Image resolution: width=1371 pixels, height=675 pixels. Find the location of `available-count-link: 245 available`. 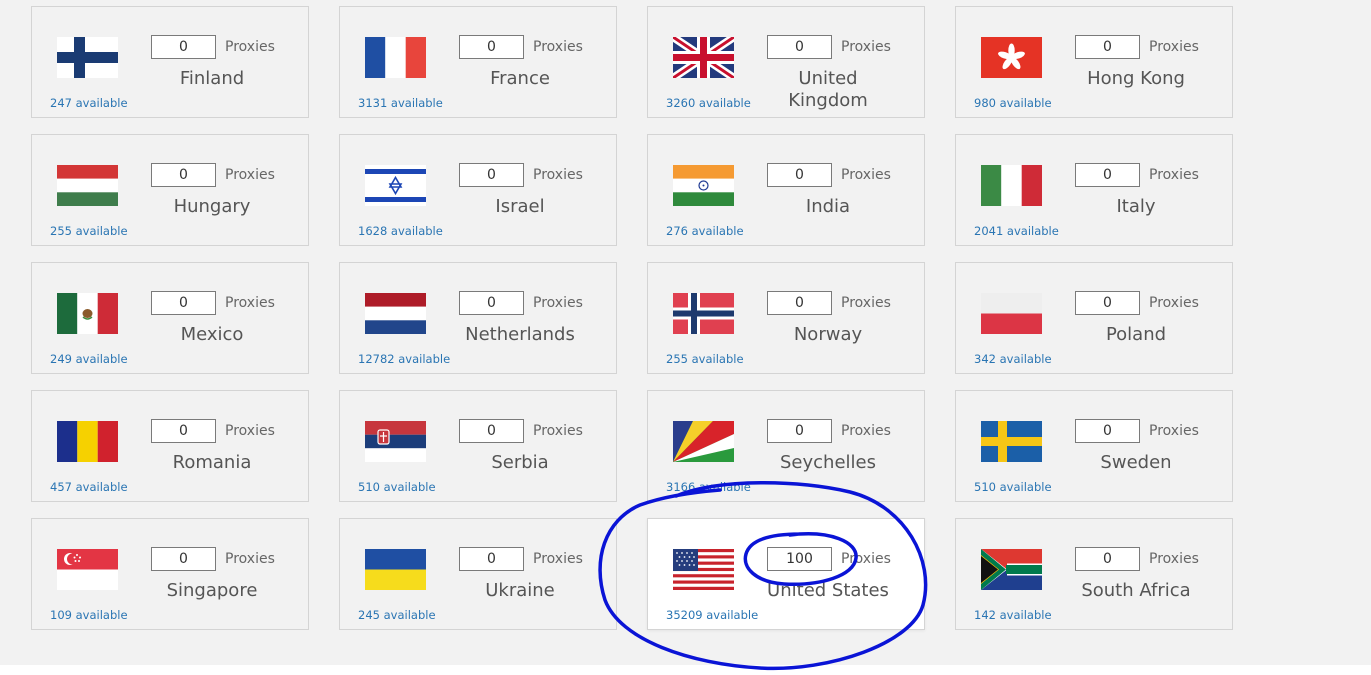

available-count-link: 245 available is located at coordinates (397, 615).